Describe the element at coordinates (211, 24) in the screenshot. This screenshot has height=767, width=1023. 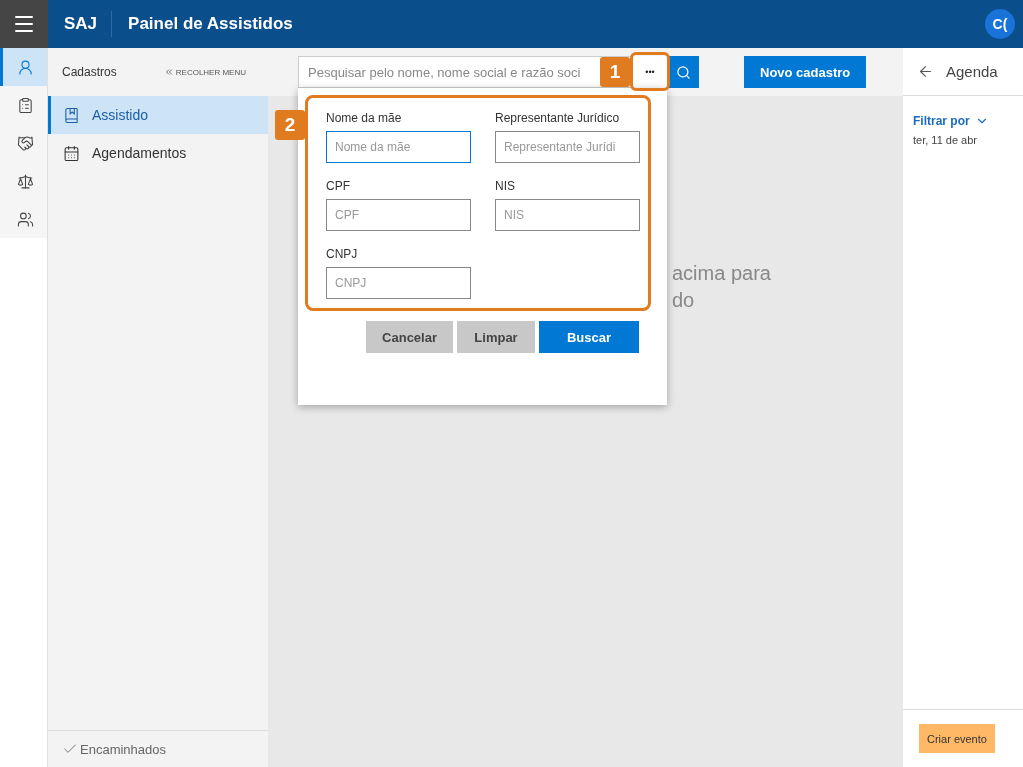
I see `page-title: Painel de Assistidos` at that location.